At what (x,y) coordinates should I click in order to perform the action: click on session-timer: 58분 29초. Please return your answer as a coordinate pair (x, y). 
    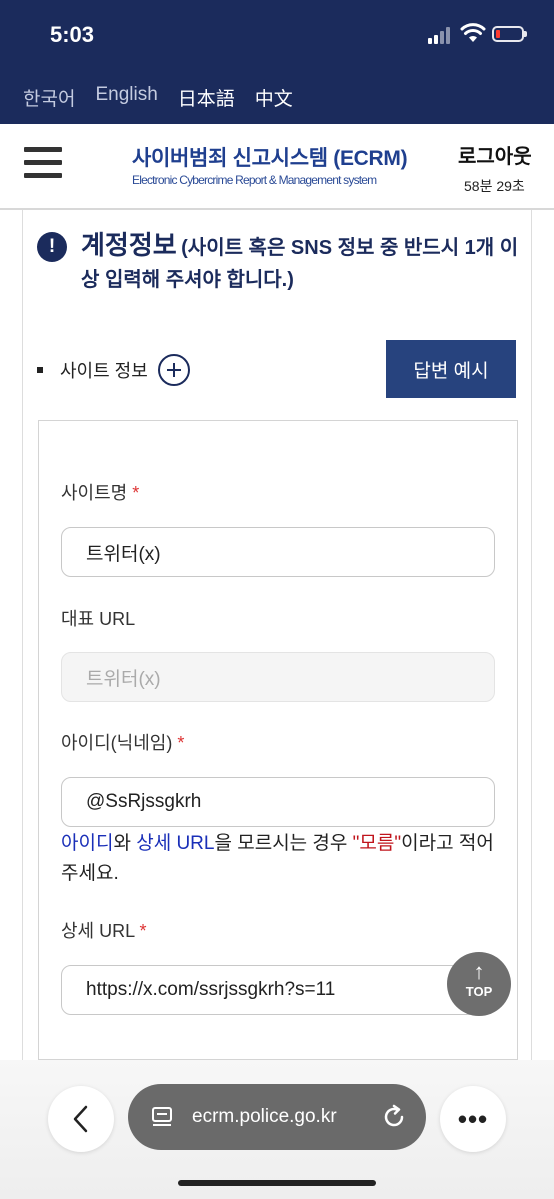
    Looking at the image, I should click on (494, 186).